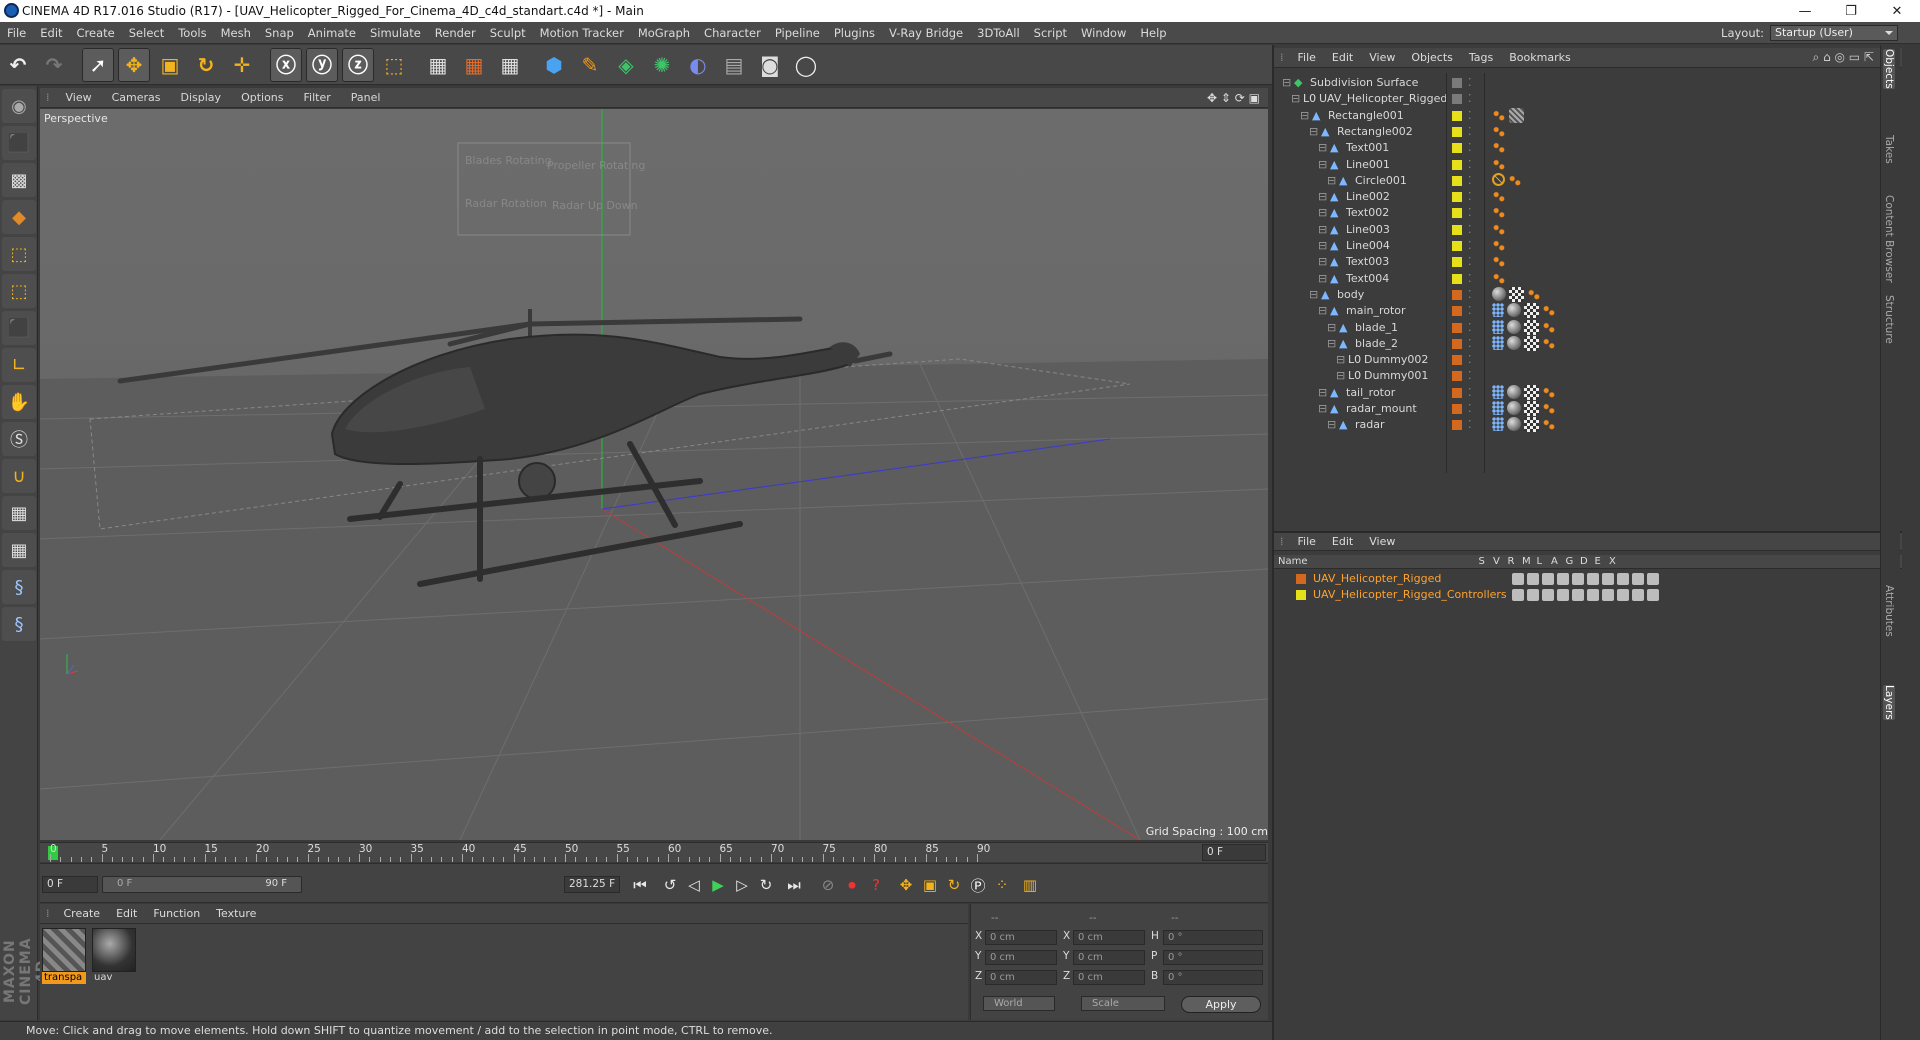 This screenshot has width=1920, height=1040. What do you see at coordinates (1002, 885) in the screenshot?
I see `key-pla-button: ⁘` at bounding box center [1002, 885].